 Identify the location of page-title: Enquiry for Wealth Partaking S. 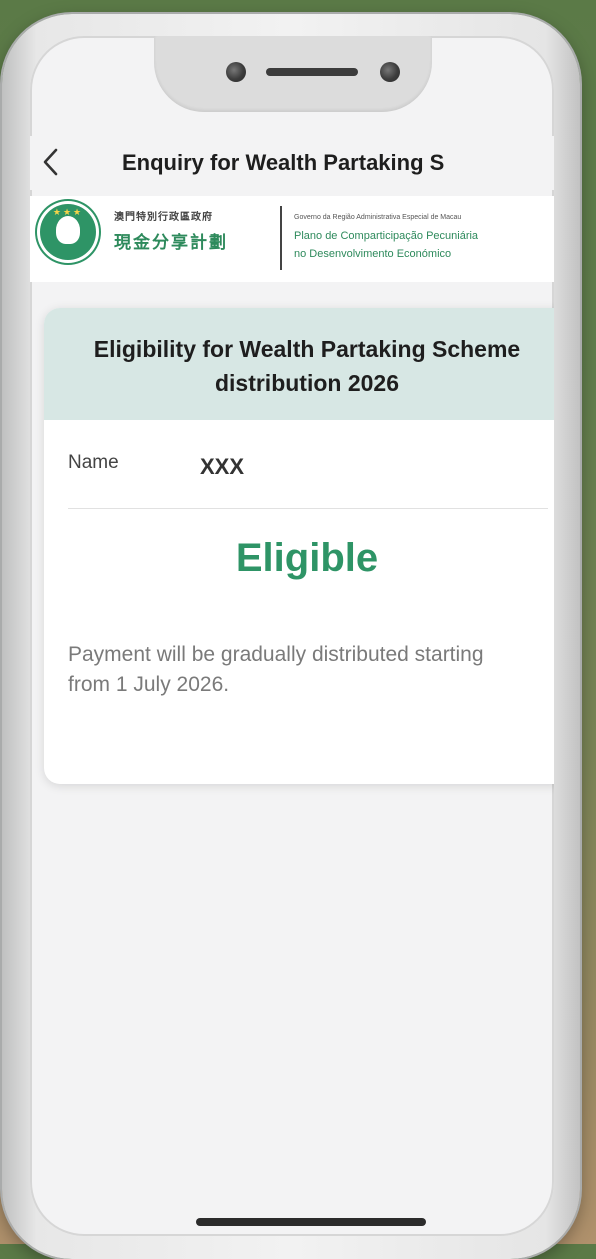
(283, 162).